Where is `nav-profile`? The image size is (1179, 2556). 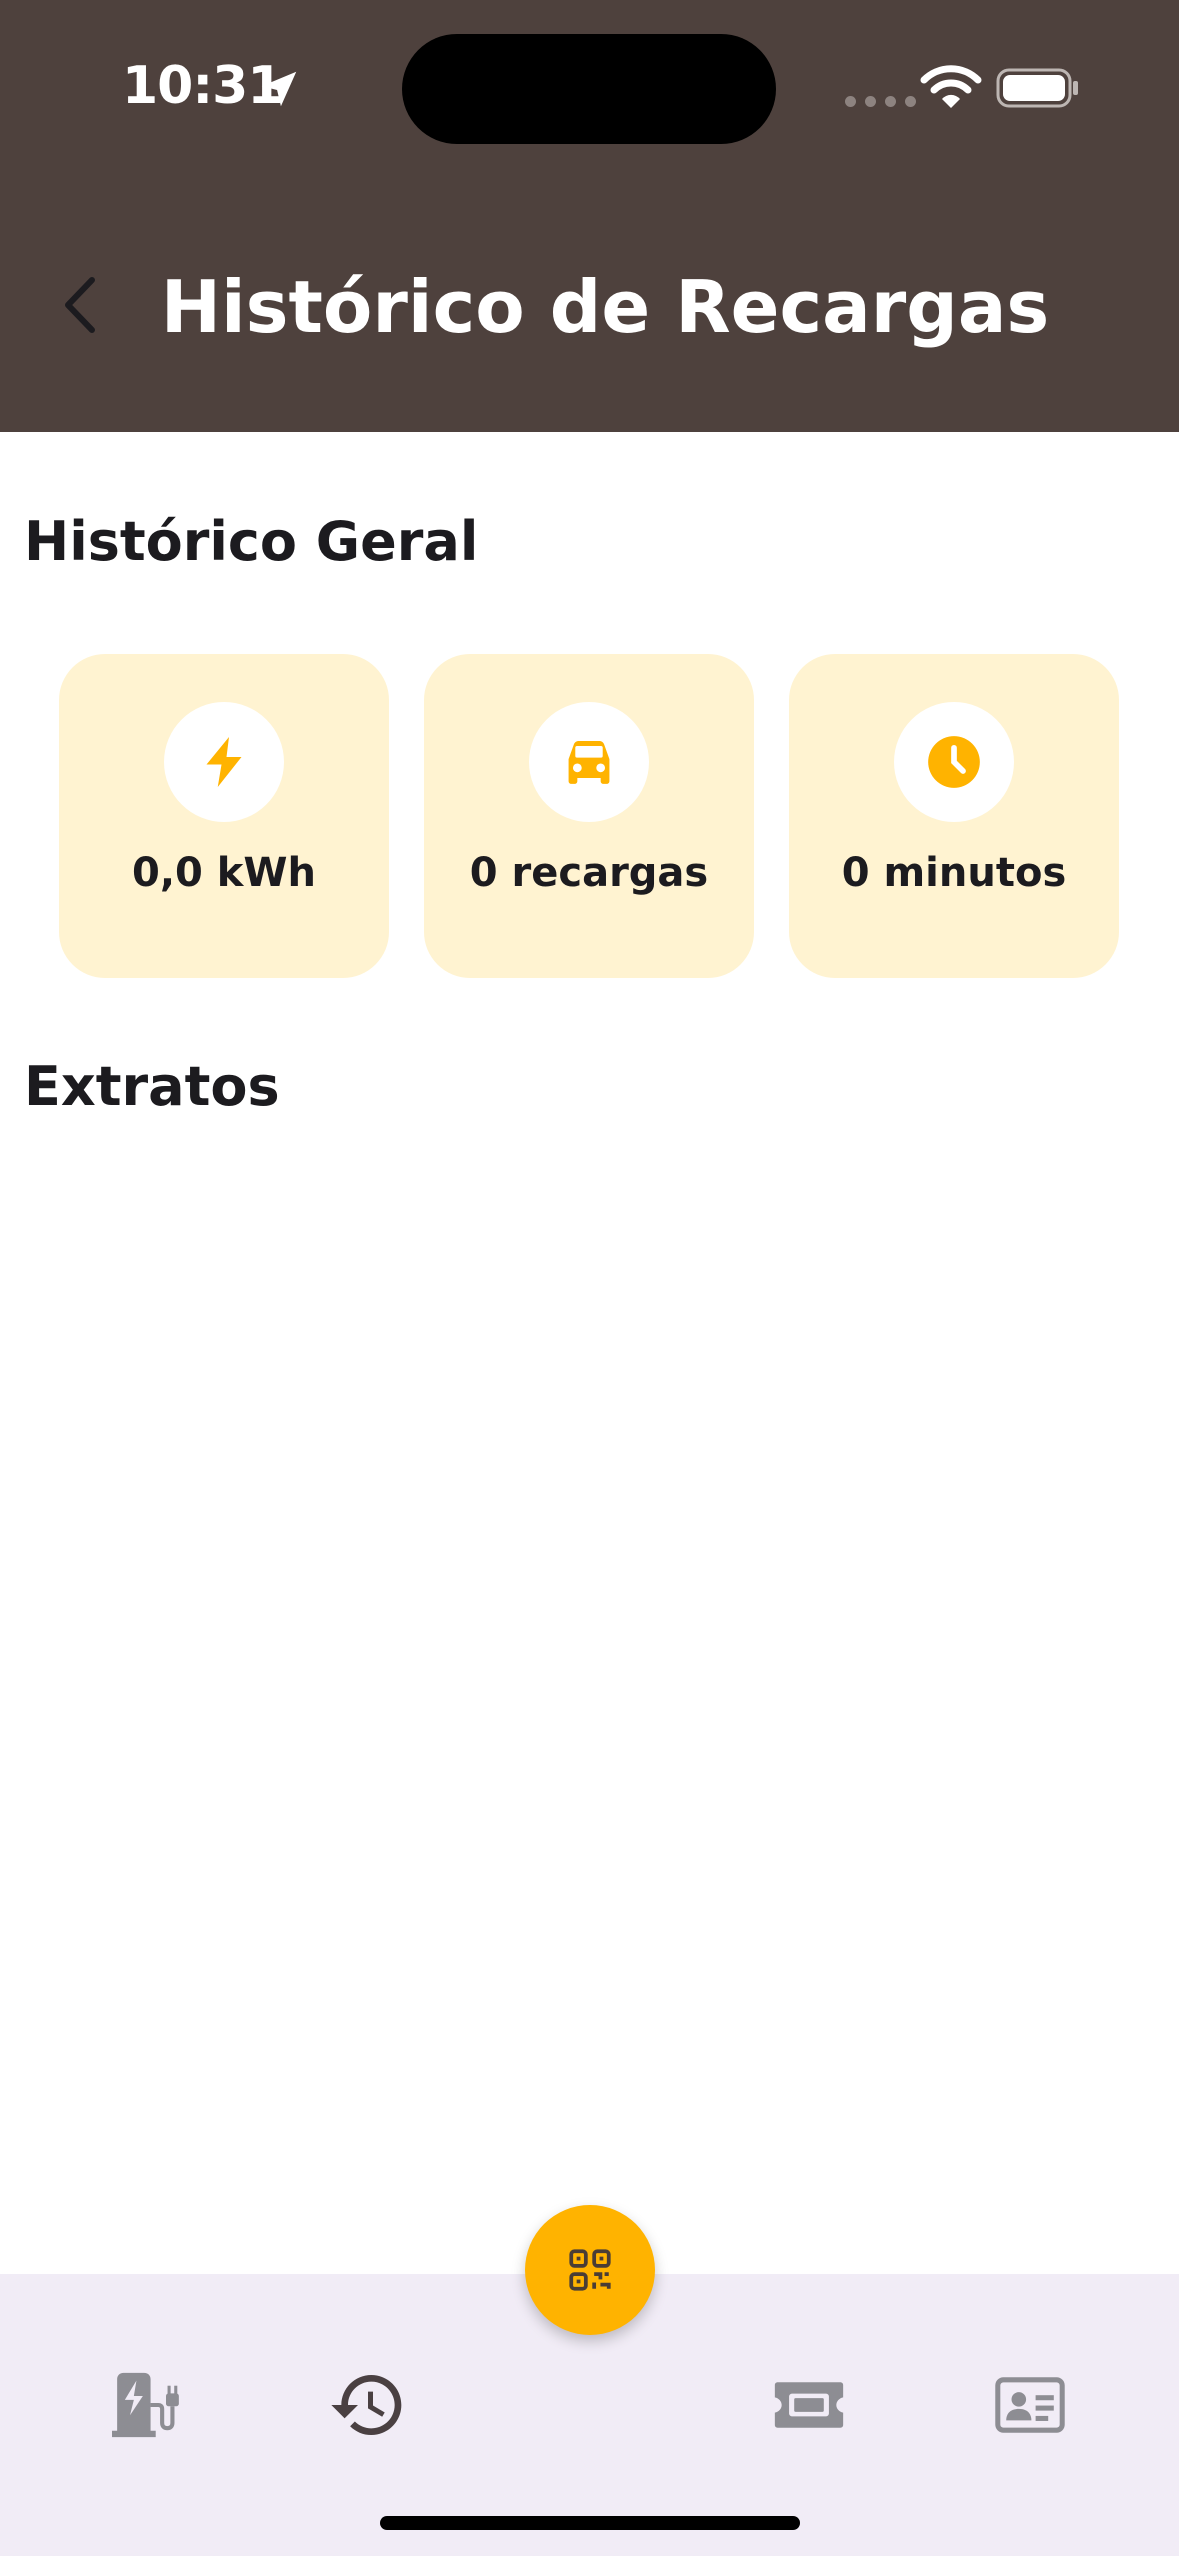
nav-profile is located at coordinates (1030, 2405).